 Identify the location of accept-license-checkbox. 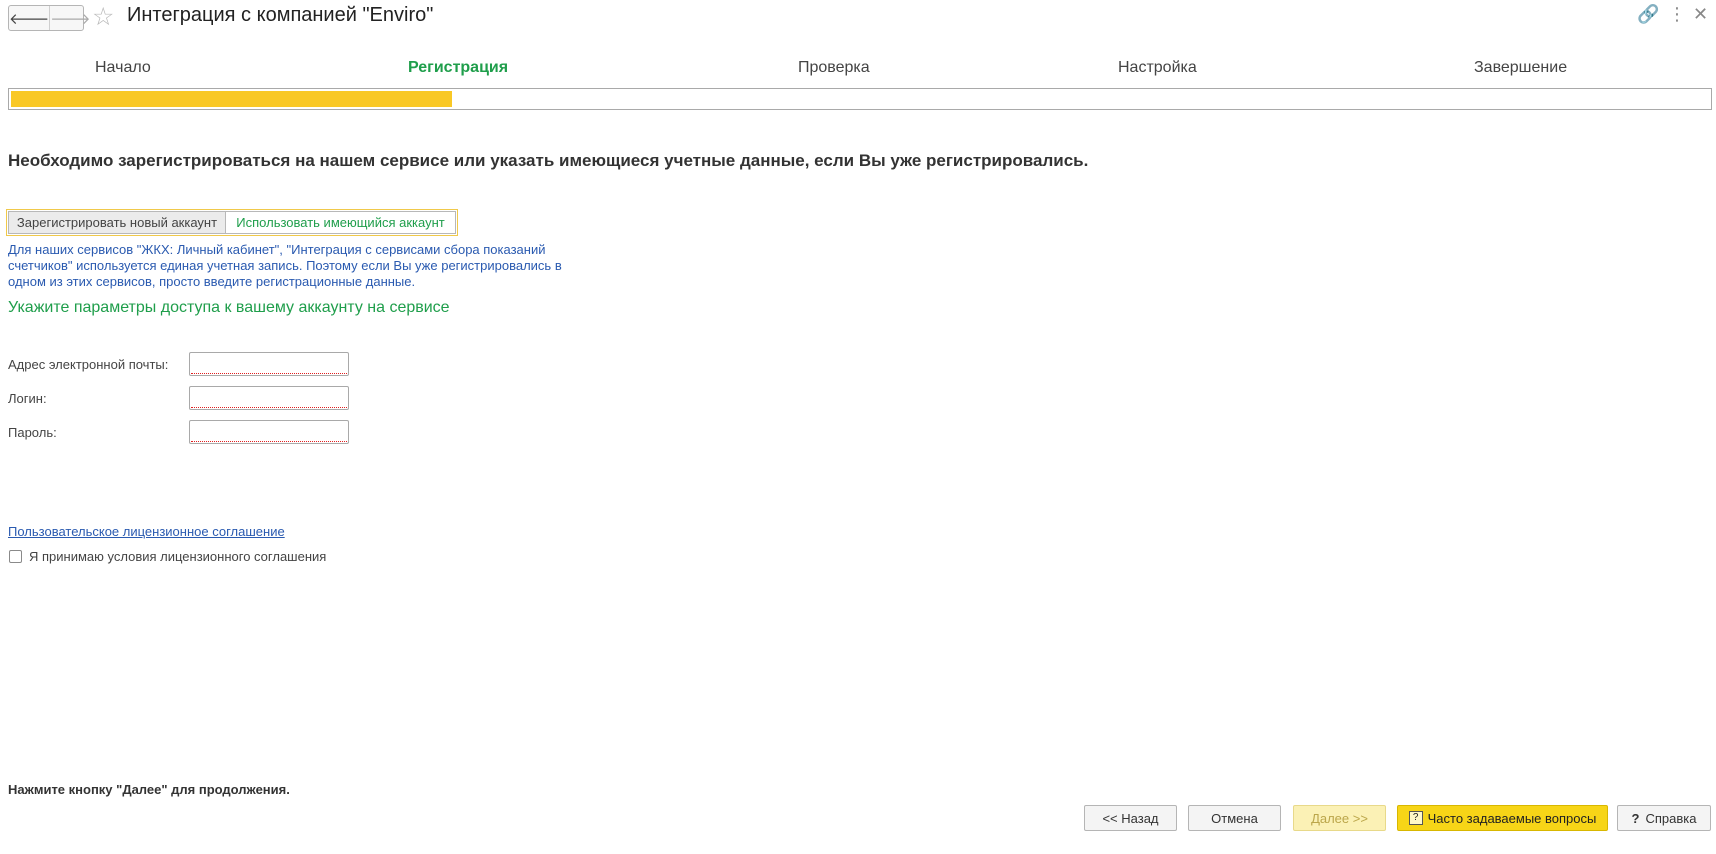
(15, 556).